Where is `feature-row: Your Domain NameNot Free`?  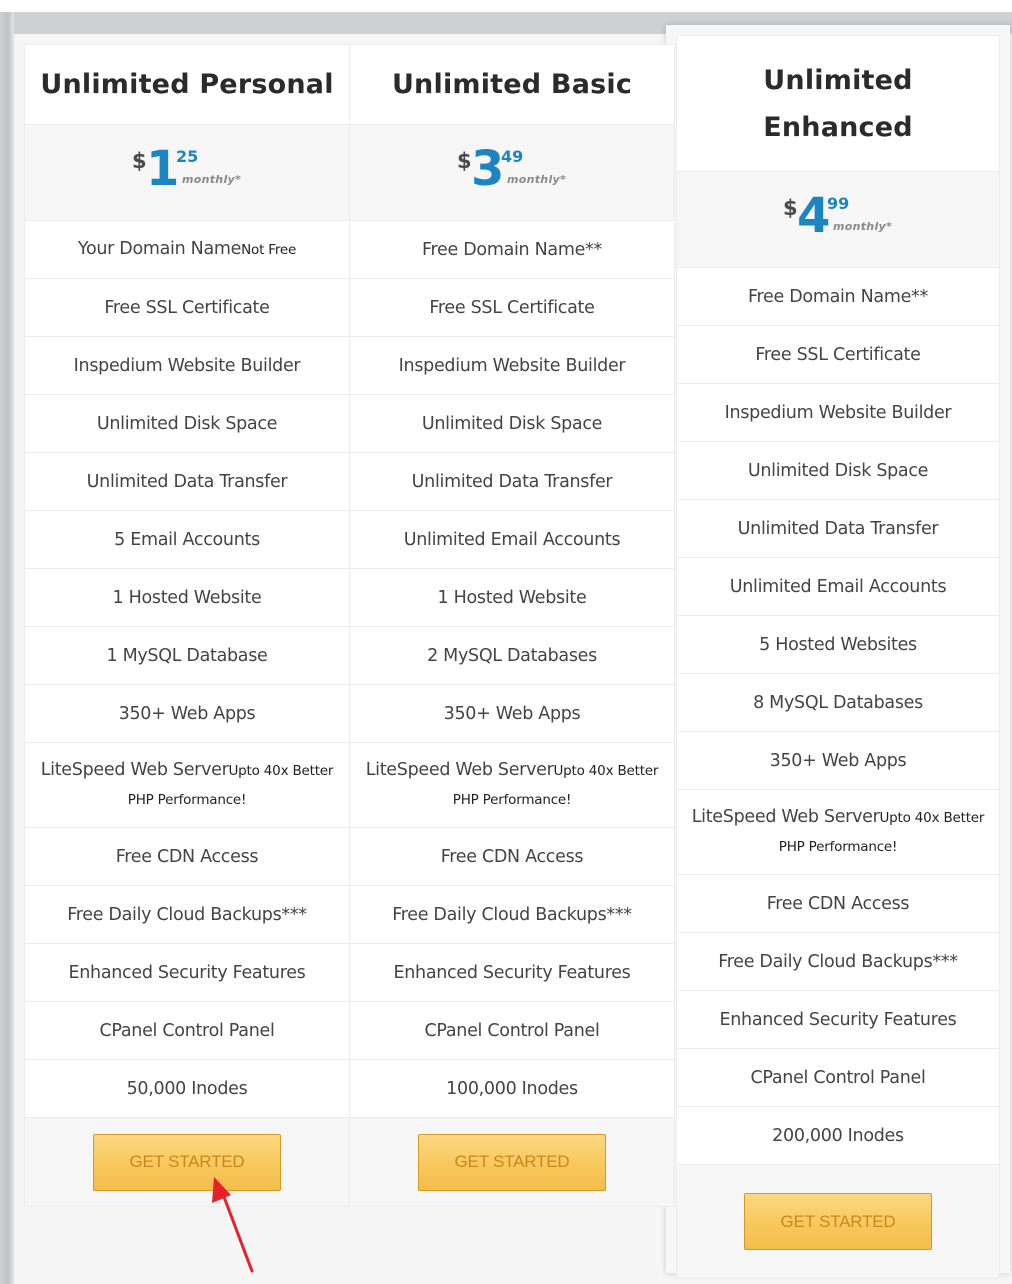 feature-row: Your Domain NameNot Free is located at coordinates (187, 250).